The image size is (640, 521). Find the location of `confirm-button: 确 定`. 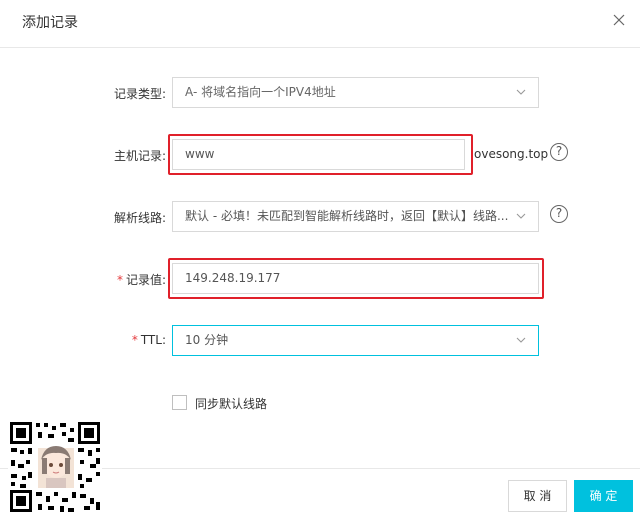

confirm-button: 确 定 is located at coordinates (603, 496).